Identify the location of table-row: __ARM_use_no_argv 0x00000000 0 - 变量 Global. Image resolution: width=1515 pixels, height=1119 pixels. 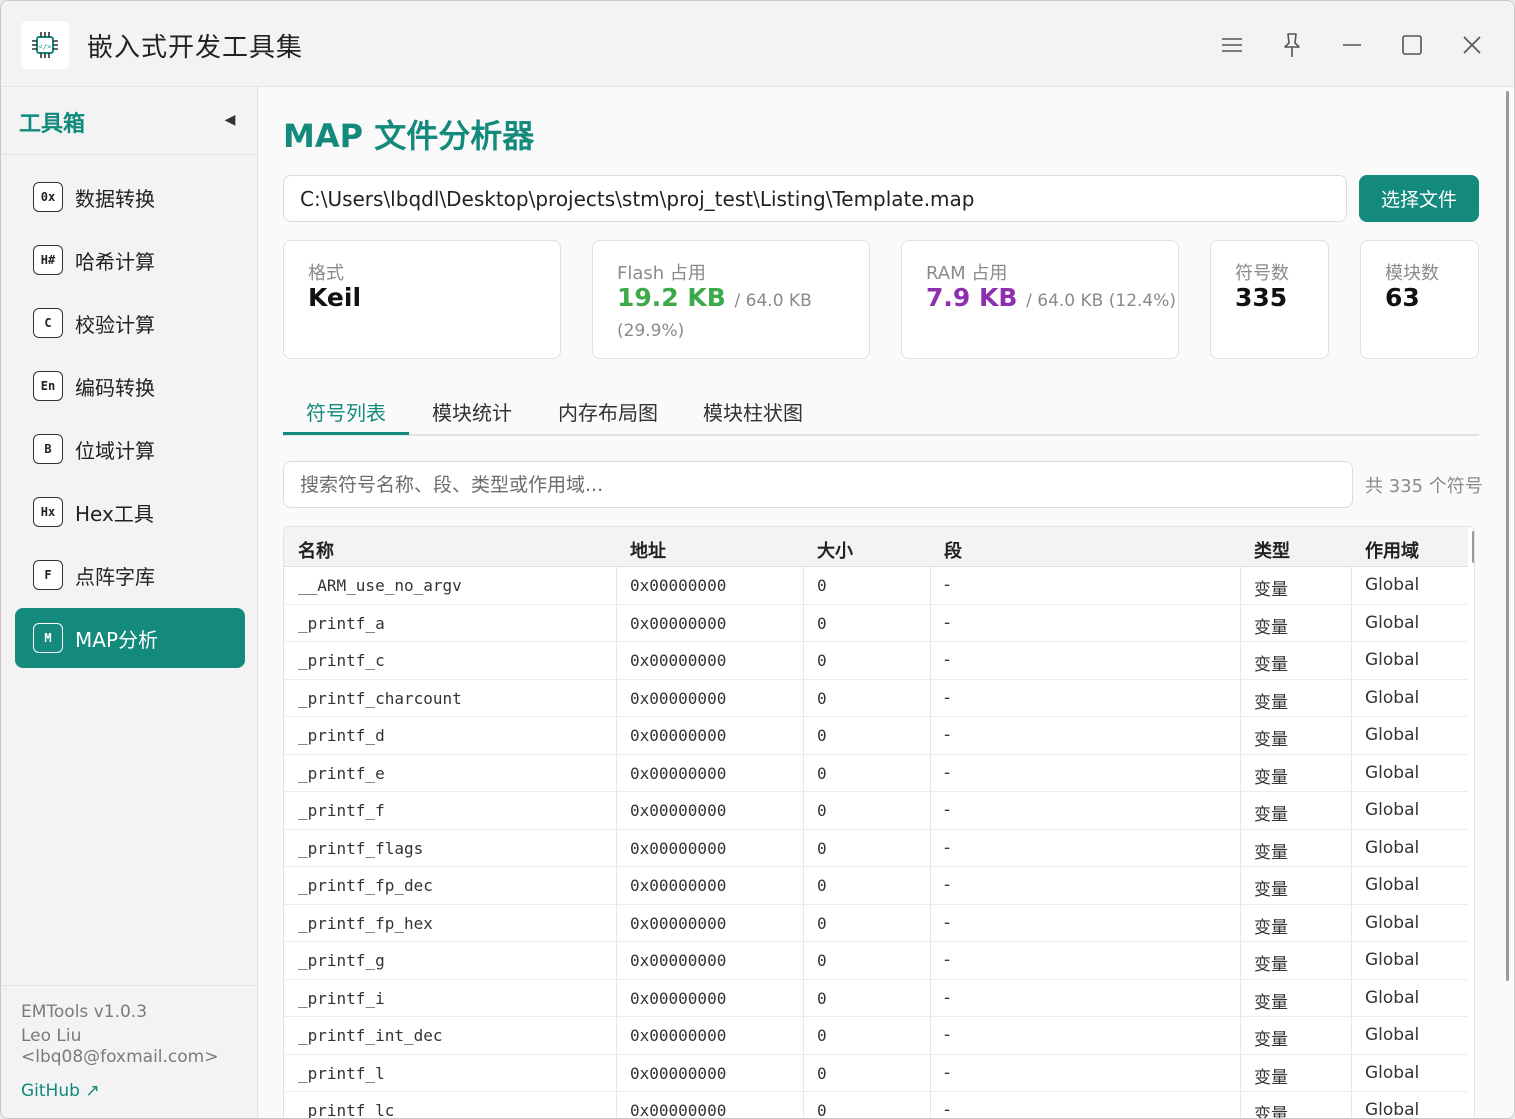
(876, 586).